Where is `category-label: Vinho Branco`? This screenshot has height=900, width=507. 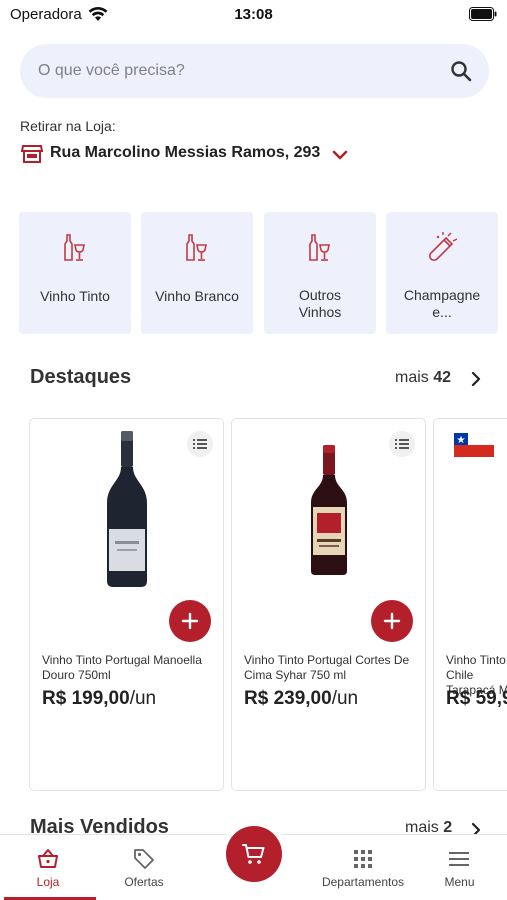
category-label: Vinho Branco is located at coordinates (197, 296).